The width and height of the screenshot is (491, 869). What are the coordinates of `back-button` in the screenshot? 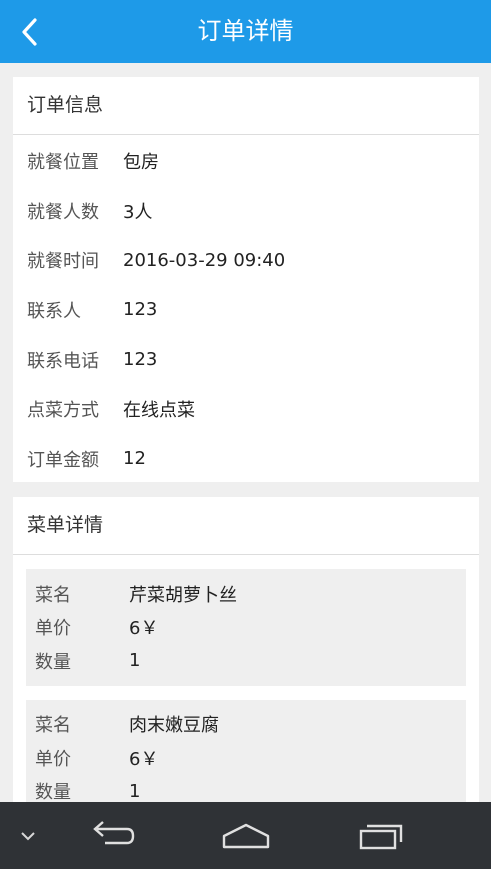 It's located at (30, 32).